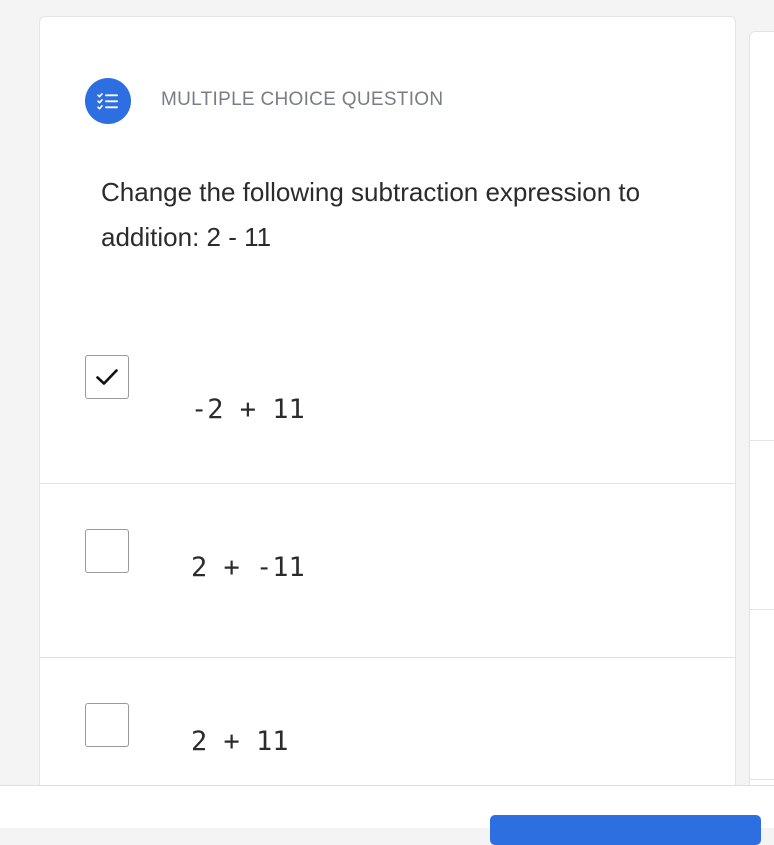  I want to click on list-check-icon, so click(107, 101).